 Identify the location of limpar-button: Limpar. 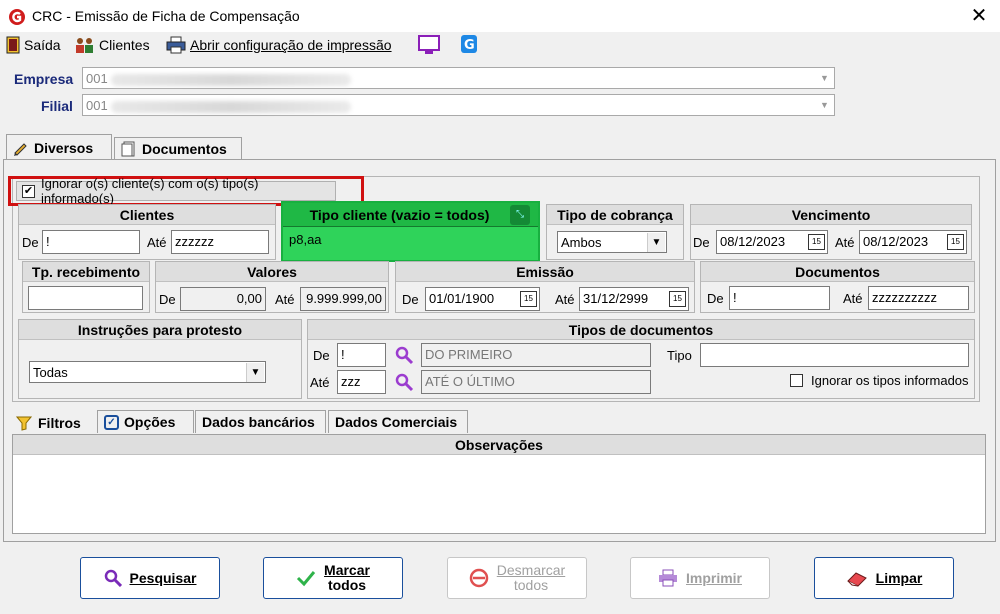
(884, 578).